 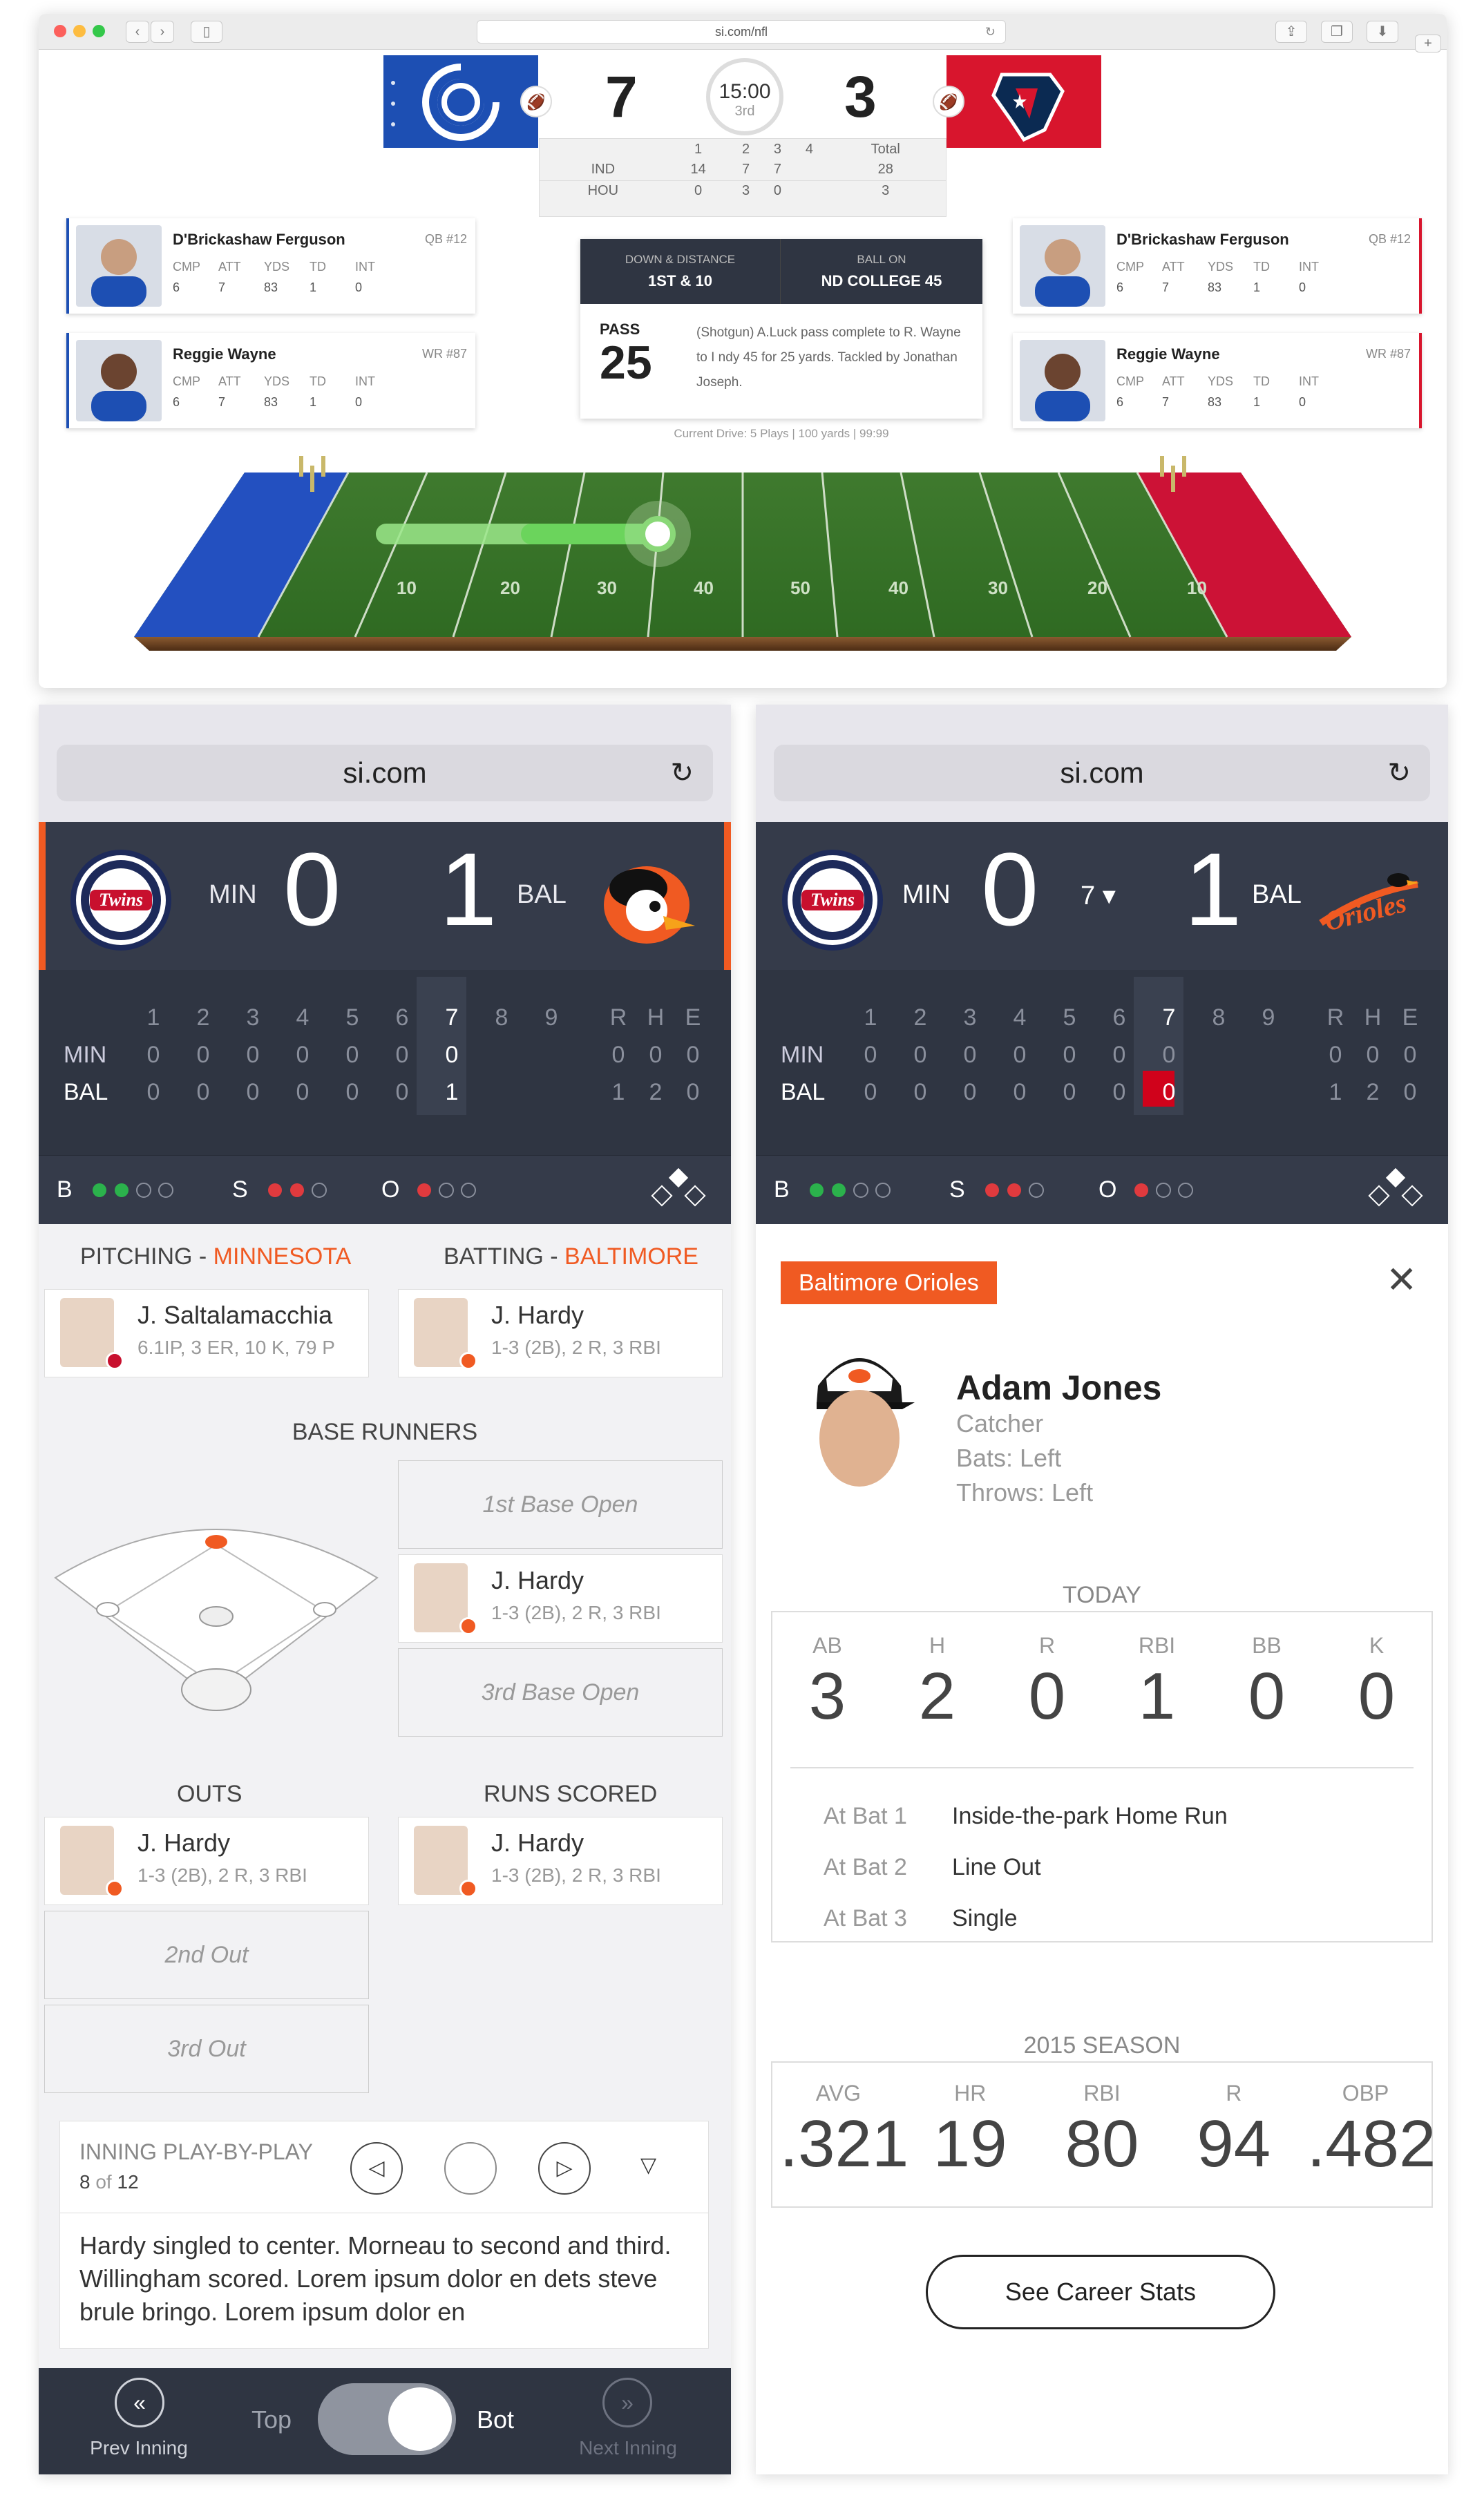 What do you see at coordinates (1337, 32) in the screenshot?
I see `tabs-icon: ❐` at bounding box center [1337, 32].